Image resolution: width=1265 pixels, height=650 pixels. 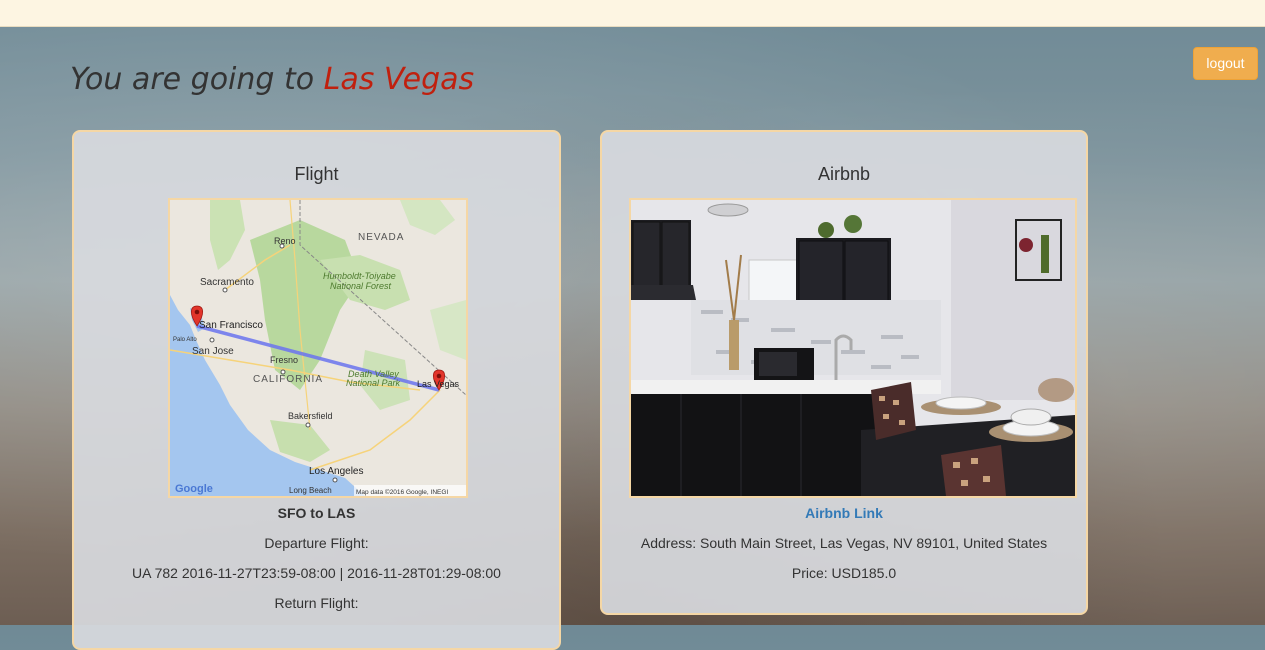 What do you see at coordinates (284, 360) in the screenshot?
I see `map-label-fresno: Fresno` at bounding box center [284, 360].